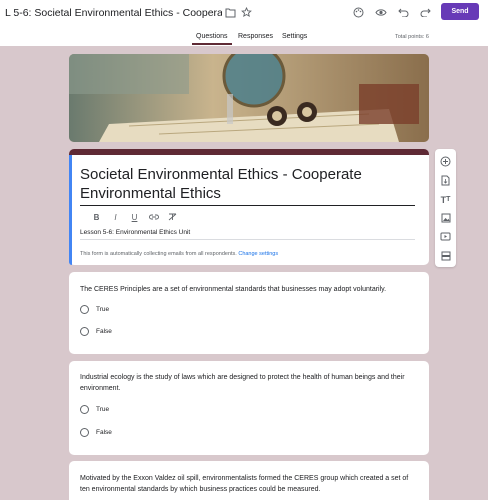  What do you see at coordinates (96, 218) in the screenshot?
I see `bold-button: B` at bounding box center [96, 218].